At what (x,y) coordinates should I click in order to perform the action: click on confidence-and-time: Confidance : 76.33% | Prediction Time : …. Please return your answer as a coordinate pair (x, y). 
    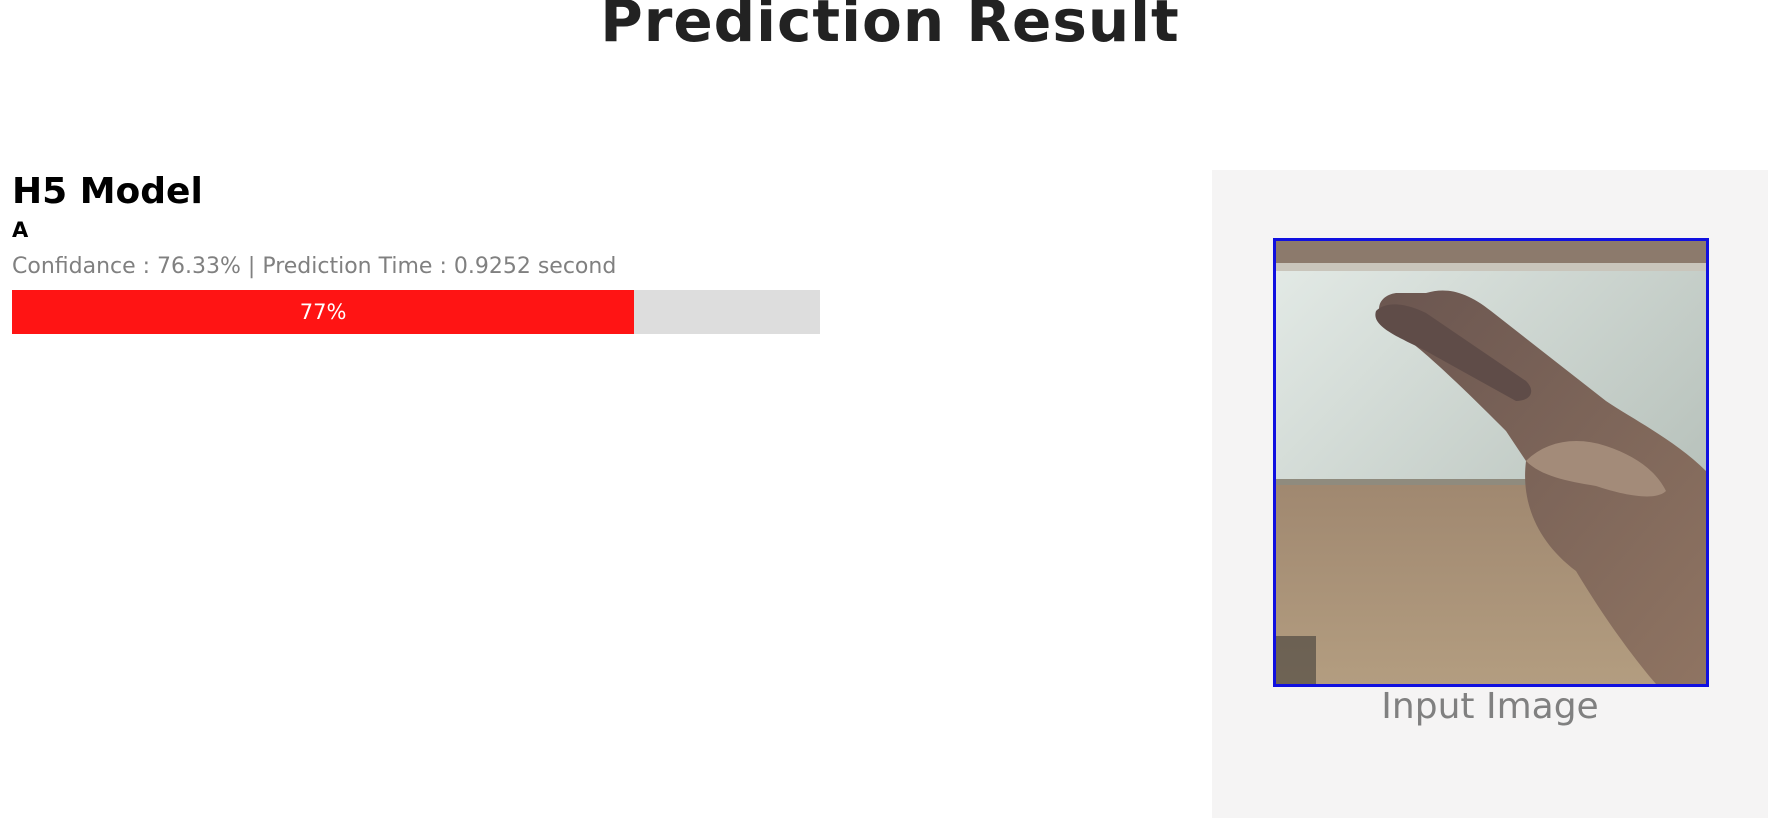
    Looking at the image, I should click on (314, 266).